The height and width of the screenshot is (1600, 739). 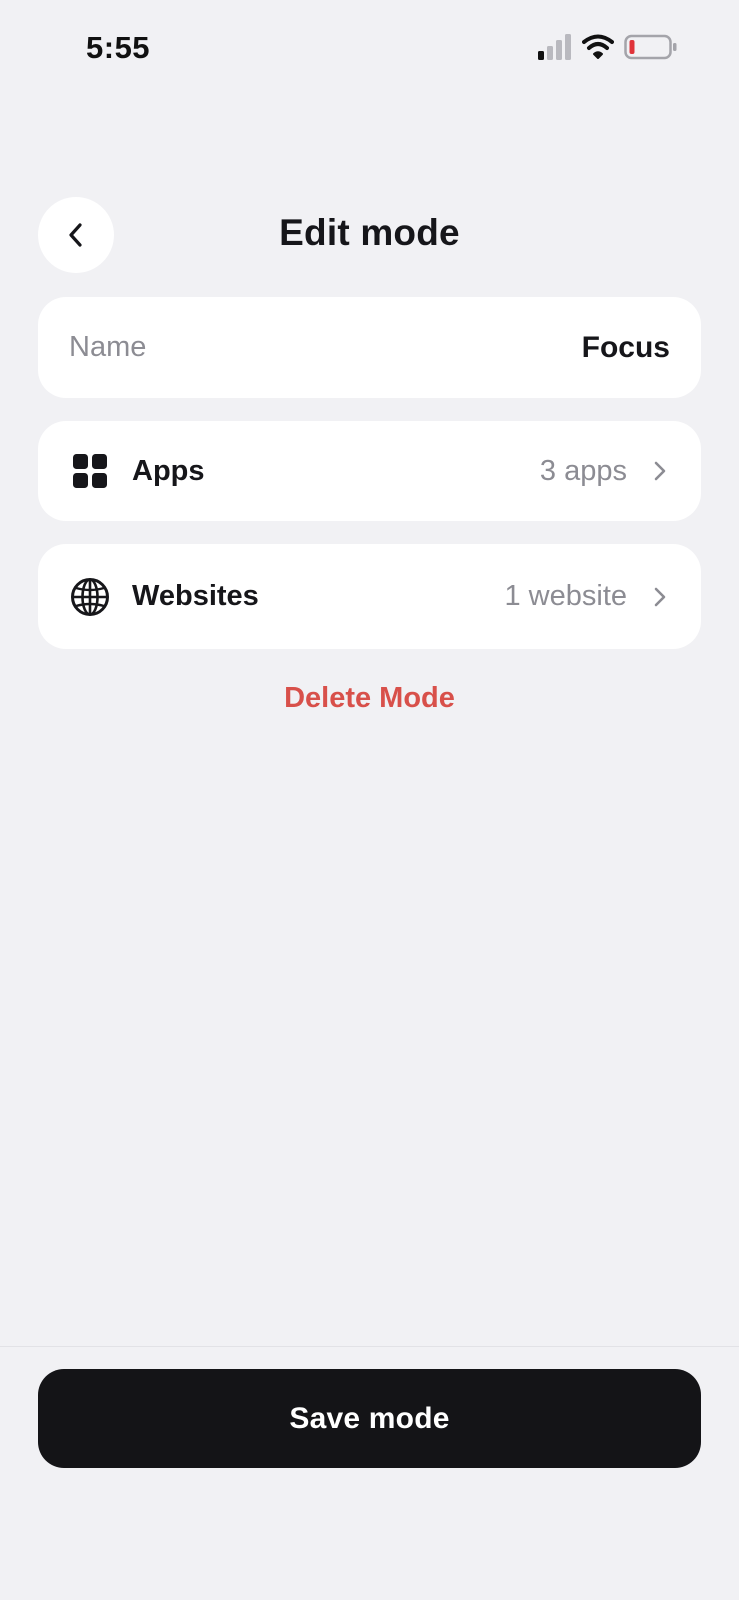 What do you see at coordinates (369, 1418) in the screenshot?
I see `save-mode-button: Save mode` at bounding box center [369, 1418].